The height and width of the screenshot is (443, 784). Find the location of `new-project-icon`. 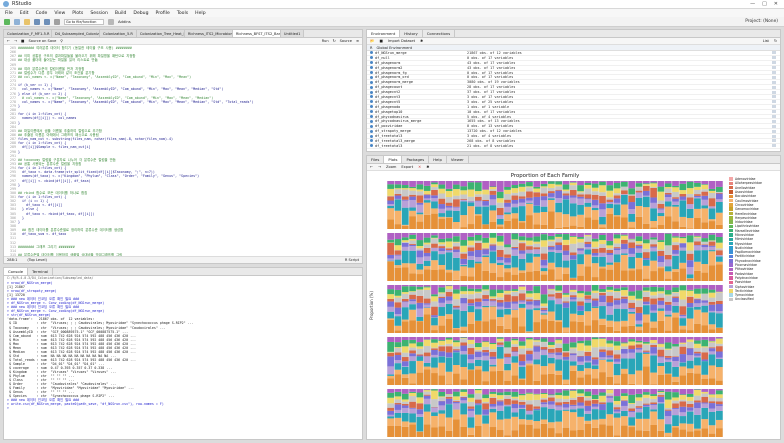

new-project-icon is located at coordinates (17, 21).